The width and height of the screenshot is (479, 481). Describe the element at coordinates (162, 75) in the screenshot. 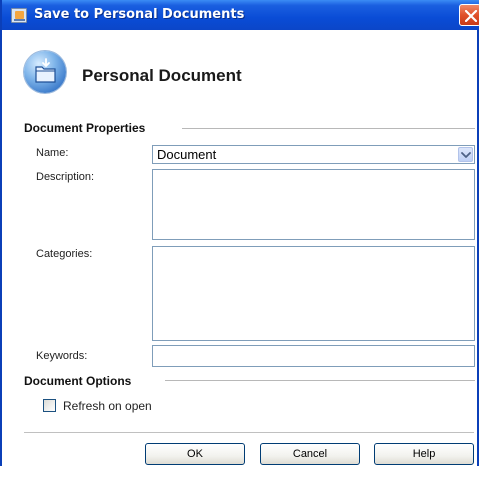

I see `header-title: Personal Document` at that location.